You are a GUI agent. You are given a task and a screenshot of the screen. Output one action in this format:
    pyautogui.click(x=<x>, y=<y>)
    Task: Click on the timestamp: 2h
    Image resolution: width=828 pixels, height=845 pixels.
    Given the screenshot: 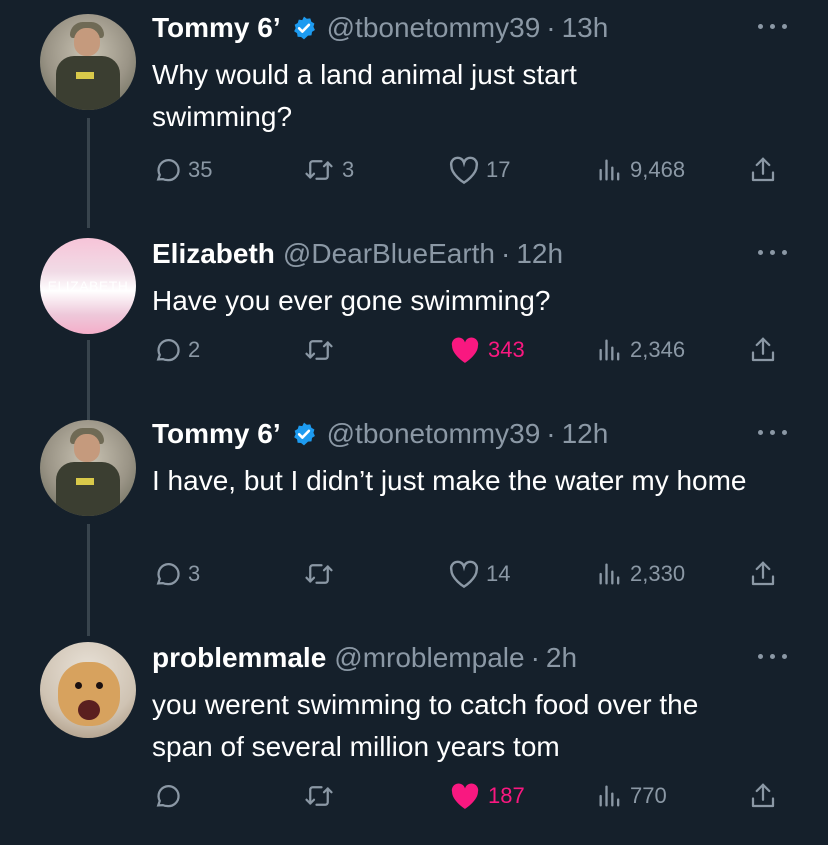 What is the action you would take?
    pyautogui.click(x=561, y=658)
    